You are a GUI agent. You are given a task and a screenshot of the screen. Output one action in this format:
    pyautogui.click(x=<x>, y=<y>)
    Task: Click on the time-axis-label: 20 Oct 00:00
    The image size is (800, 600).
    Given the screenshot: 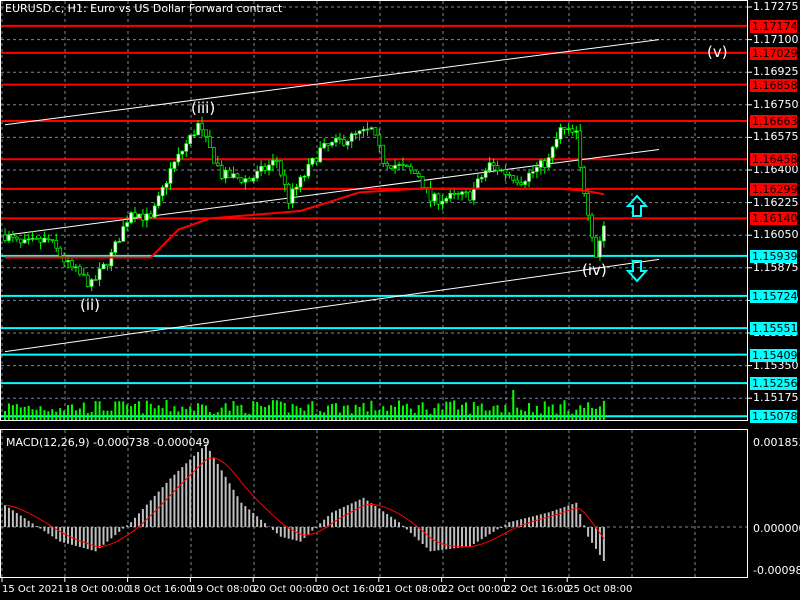 What is the action you would take?
    pyautogui.click(x=286, y=589)
    